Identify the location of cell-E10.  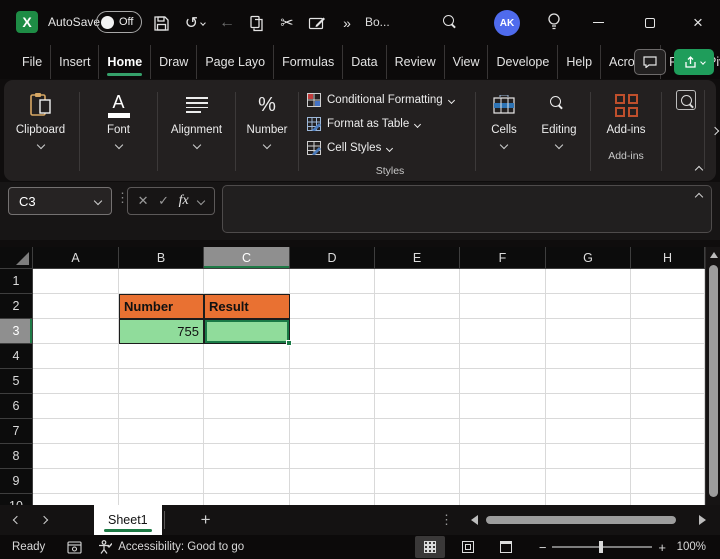
(417, 499).